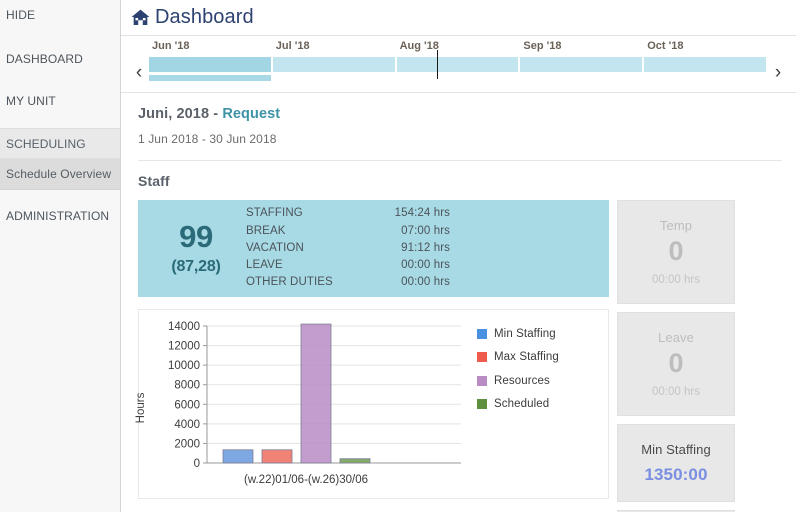 The image size is (796, 512). I want to click on sidebar-item-scheduling: SCHEDULING, so click(60, 143).